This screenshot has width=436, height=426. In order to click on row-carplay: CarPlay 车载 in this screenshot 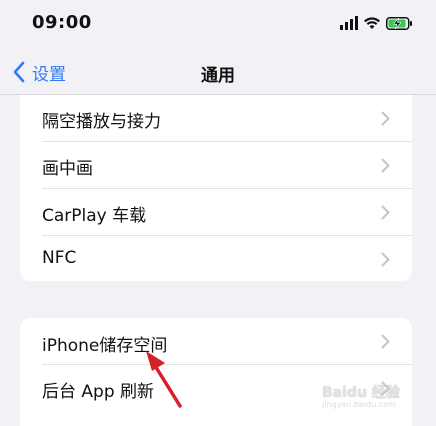, I will do `click(216, 212)`.